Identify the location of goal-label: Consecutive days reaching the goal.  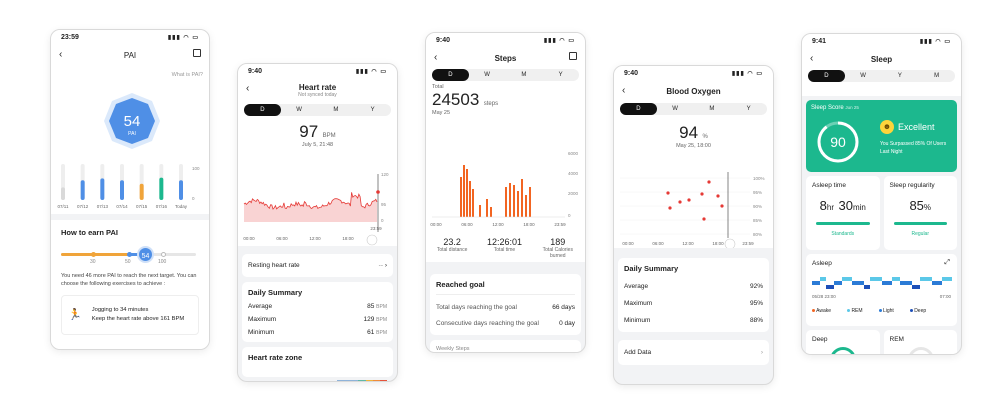
(487, 323).